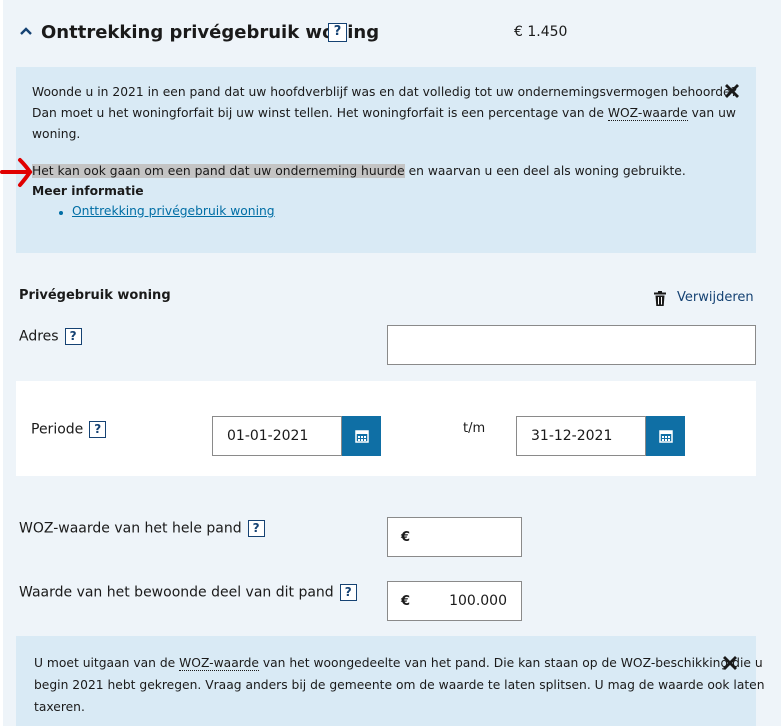  Describe the element at coordinates (26, 31) in the screenshot. I see `chevron-up-icon` at that location.